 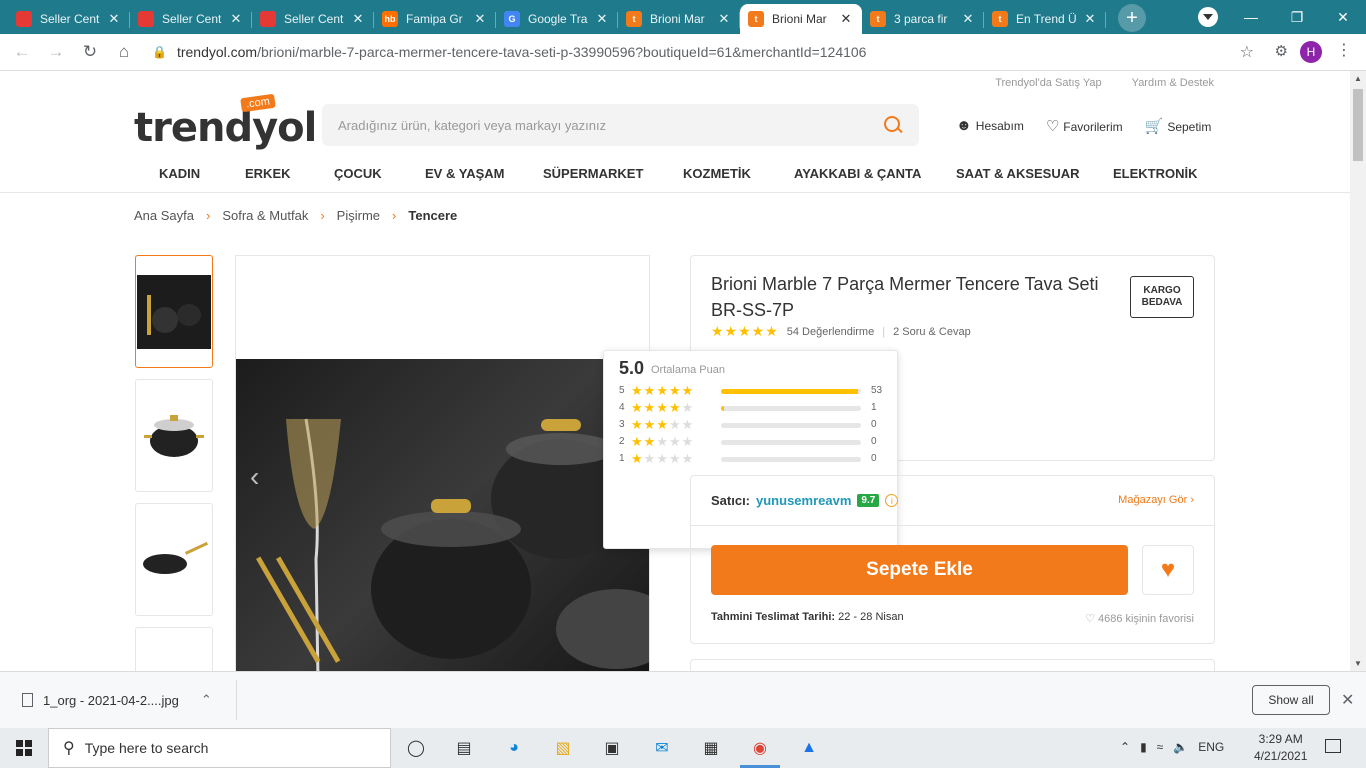 I want to click on favorites-link: ♡ Favorilerim, so click(x=1084, y=126).